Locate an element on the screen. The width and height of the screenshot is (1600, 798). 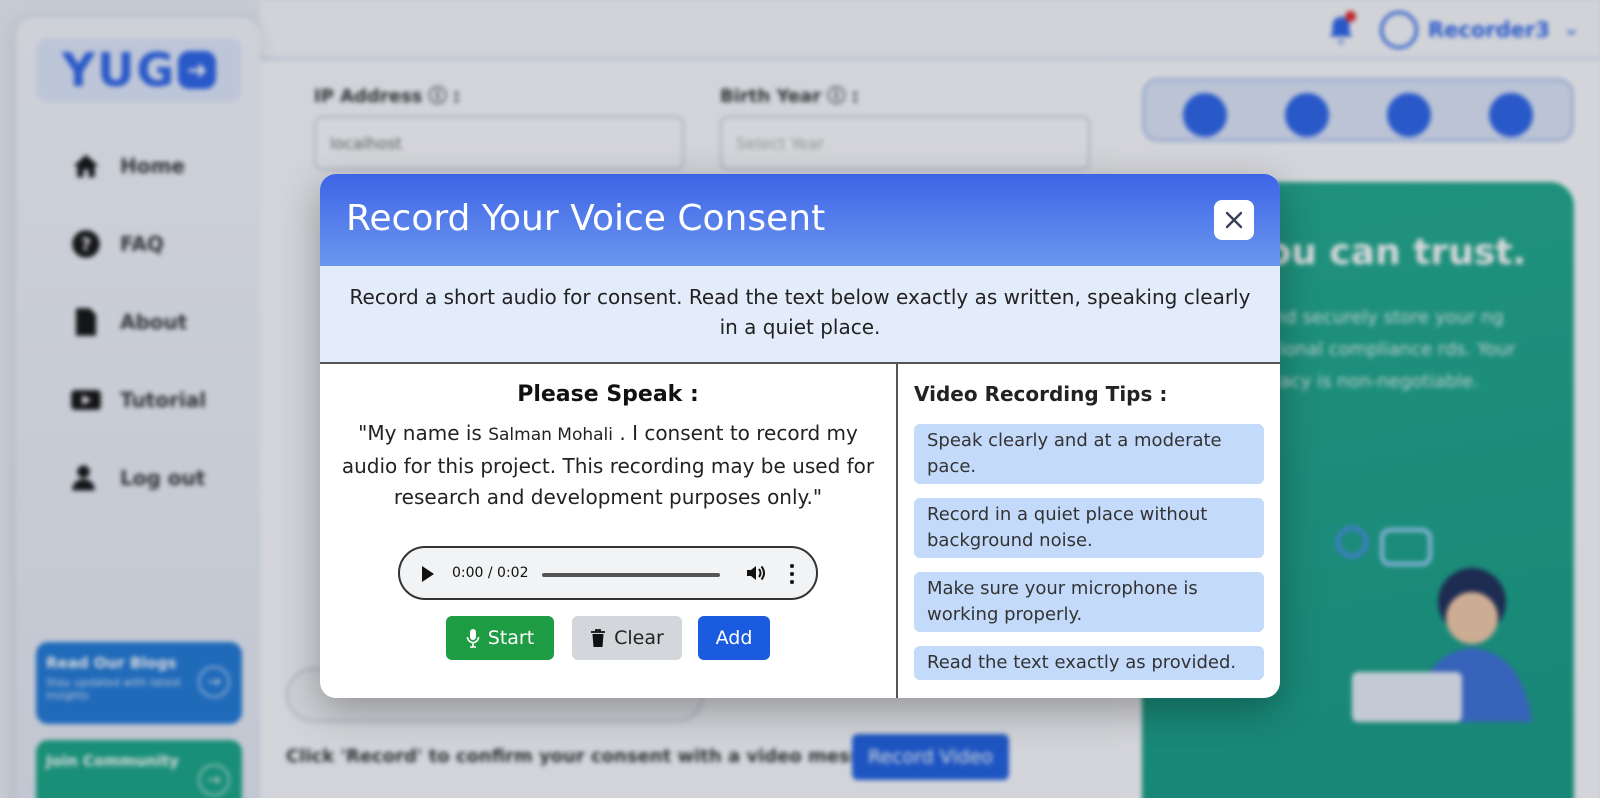
close-icon is located at coordinates (1234, 220).